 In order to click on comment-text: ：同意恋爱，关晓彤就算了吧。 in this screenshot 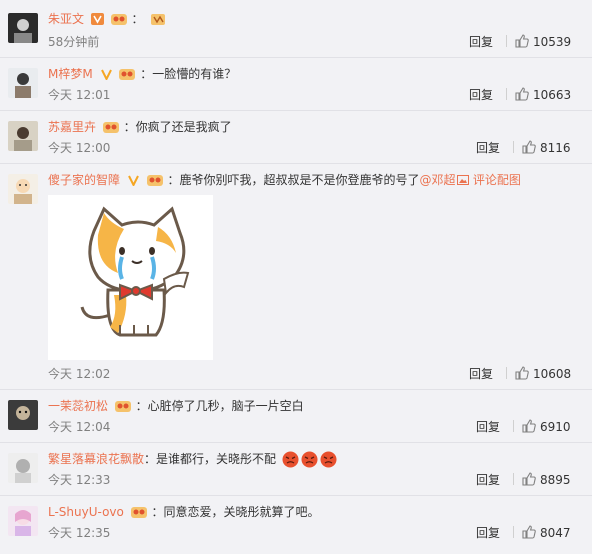, I will do `click(235, 512)`.